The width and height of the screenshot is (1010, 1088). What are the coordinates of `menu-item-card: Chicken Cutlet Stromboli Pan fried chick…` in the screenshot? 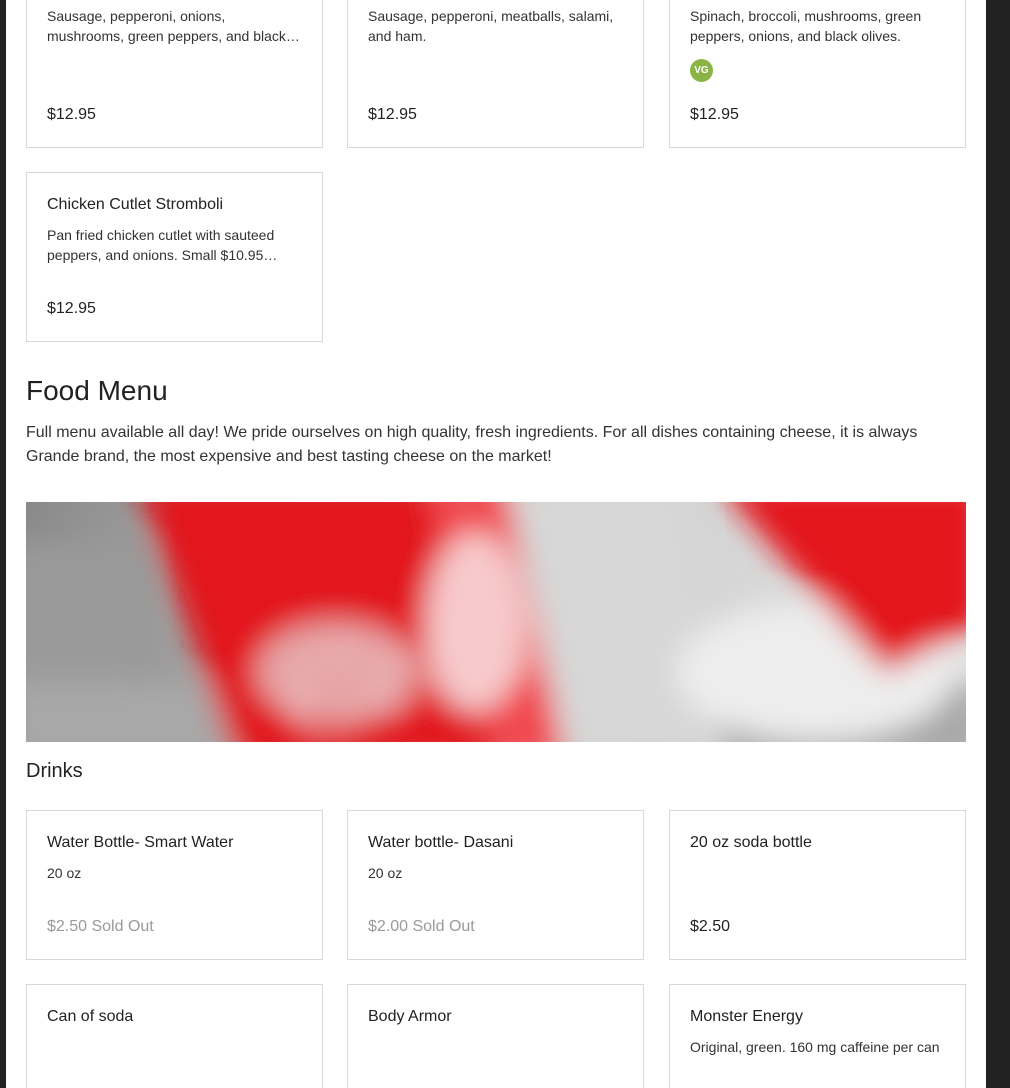 It's located at (174, 257).